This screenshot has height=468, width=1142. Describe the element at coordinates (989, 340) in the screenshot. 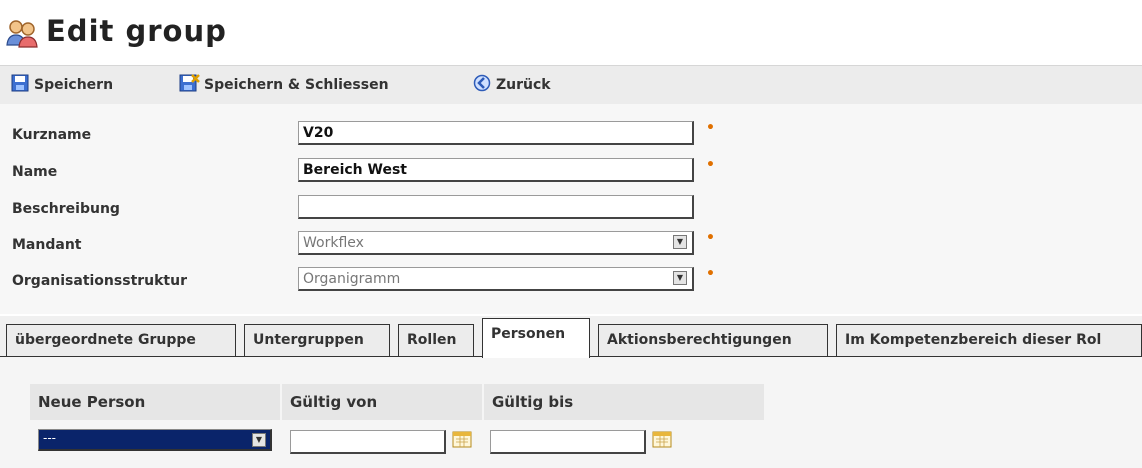

I see `tab-kompetenzbereich: Im Kompetenzbereich dieser Rol` at that location.